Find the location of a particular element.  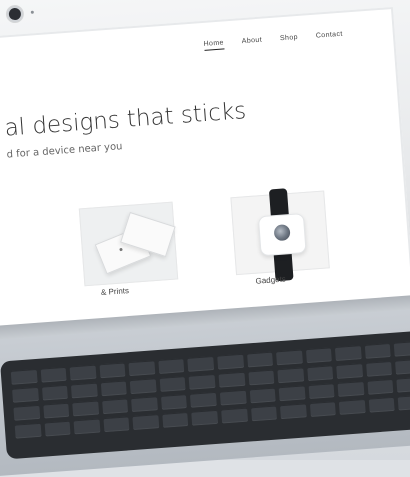

nav-shop: Shop is located at coordinates (289, 39).